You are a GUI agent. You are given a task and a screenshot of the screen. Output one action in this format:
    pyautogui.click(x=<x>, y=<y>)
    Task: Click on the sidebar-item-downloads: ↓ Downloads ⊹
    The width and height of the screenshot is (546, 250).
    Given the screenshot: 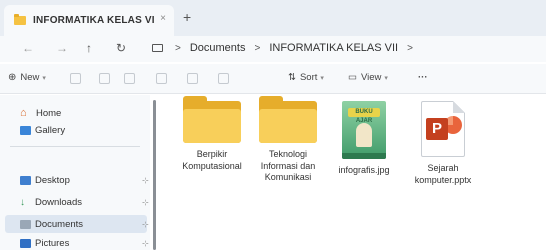 What is the action you would take?
    pyautogui.click(x=84, y=202)
    